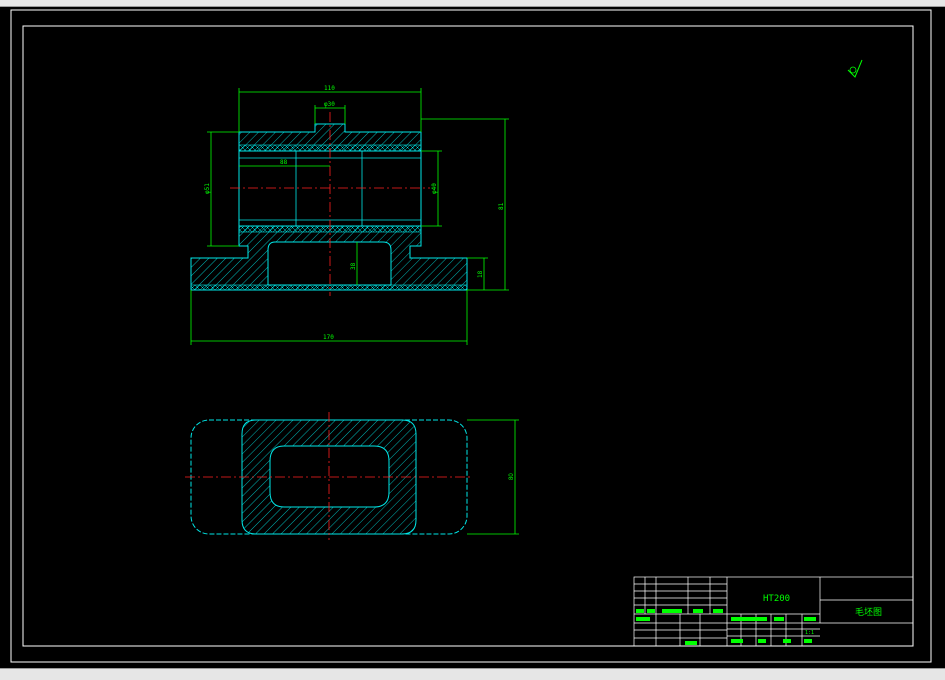 This screenshot has height=680, width=945. What do you see at coordinates (328, 476) in the screenshot?
I see `plan-view` at bounding box center [328, 476].